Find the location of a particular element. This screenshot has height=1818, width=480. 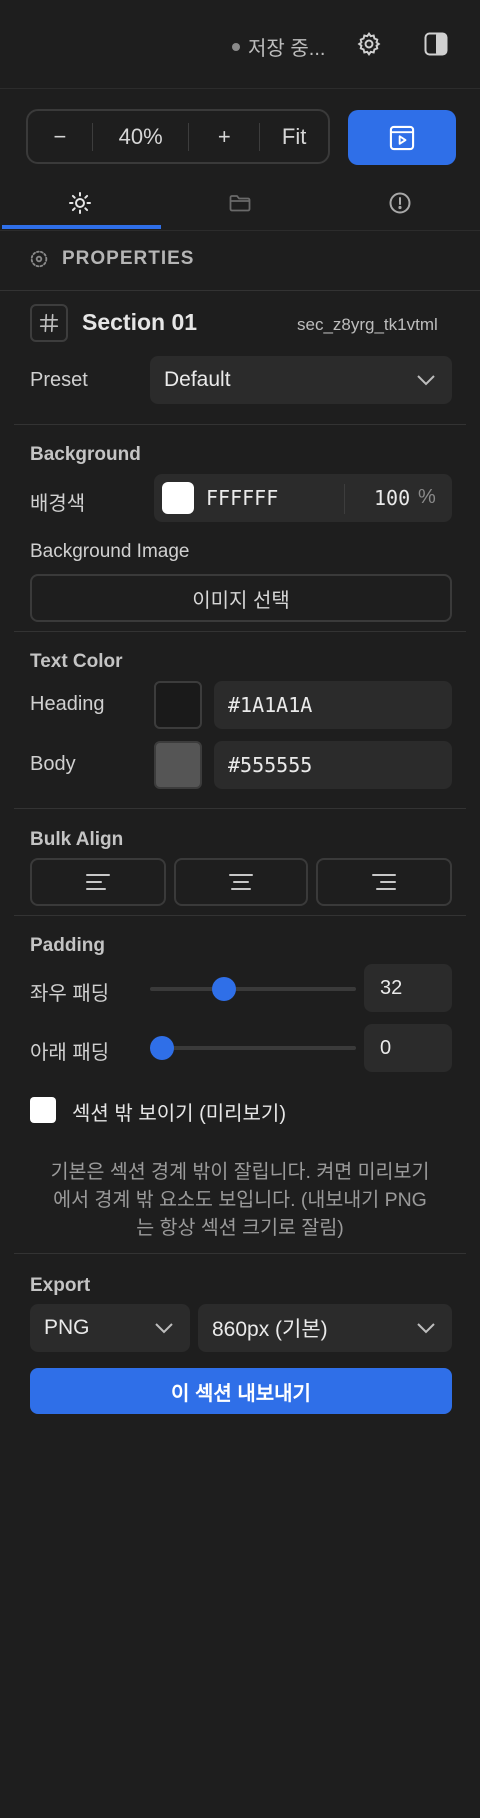

body-color-field: #555555 is located at coordinates (333, 765).